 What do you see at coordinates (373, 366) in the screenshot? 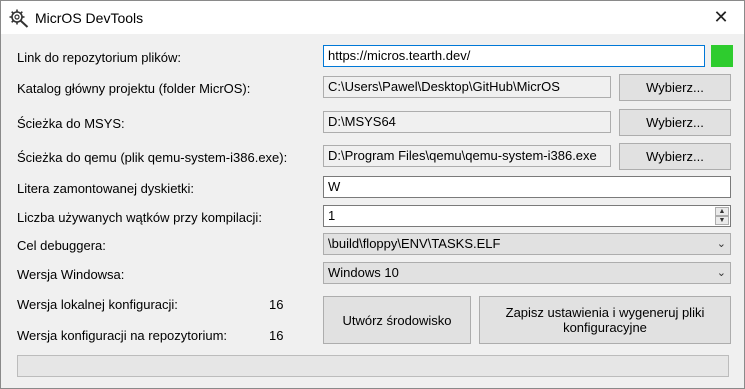
I see `progress-bar` at bounding box center [373, 366].